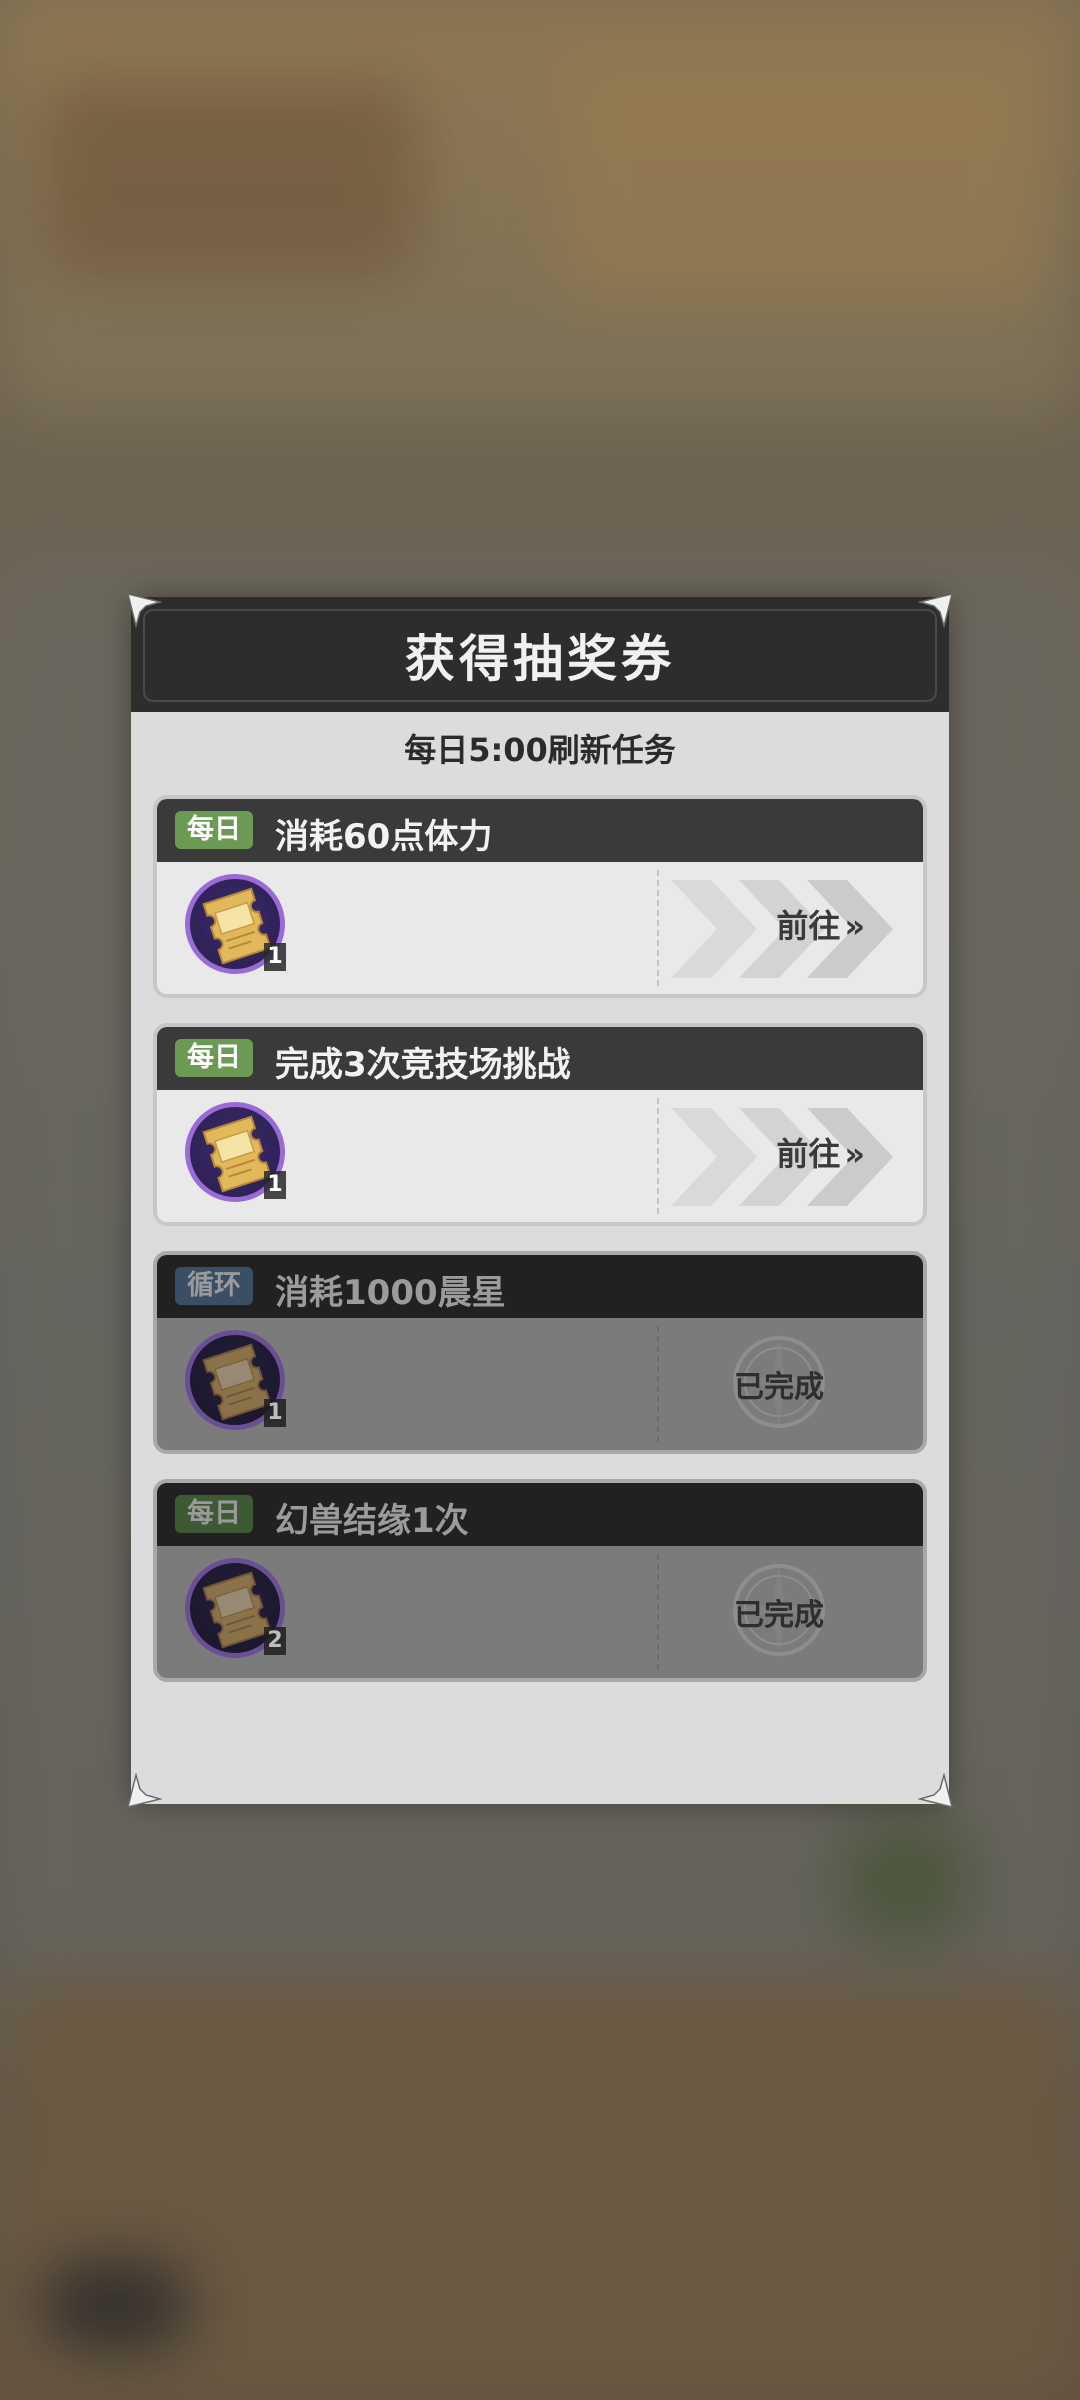  Describe the element at coordinates (235, 1608) in the screenshot. I see `reward-item: 2` at that location.